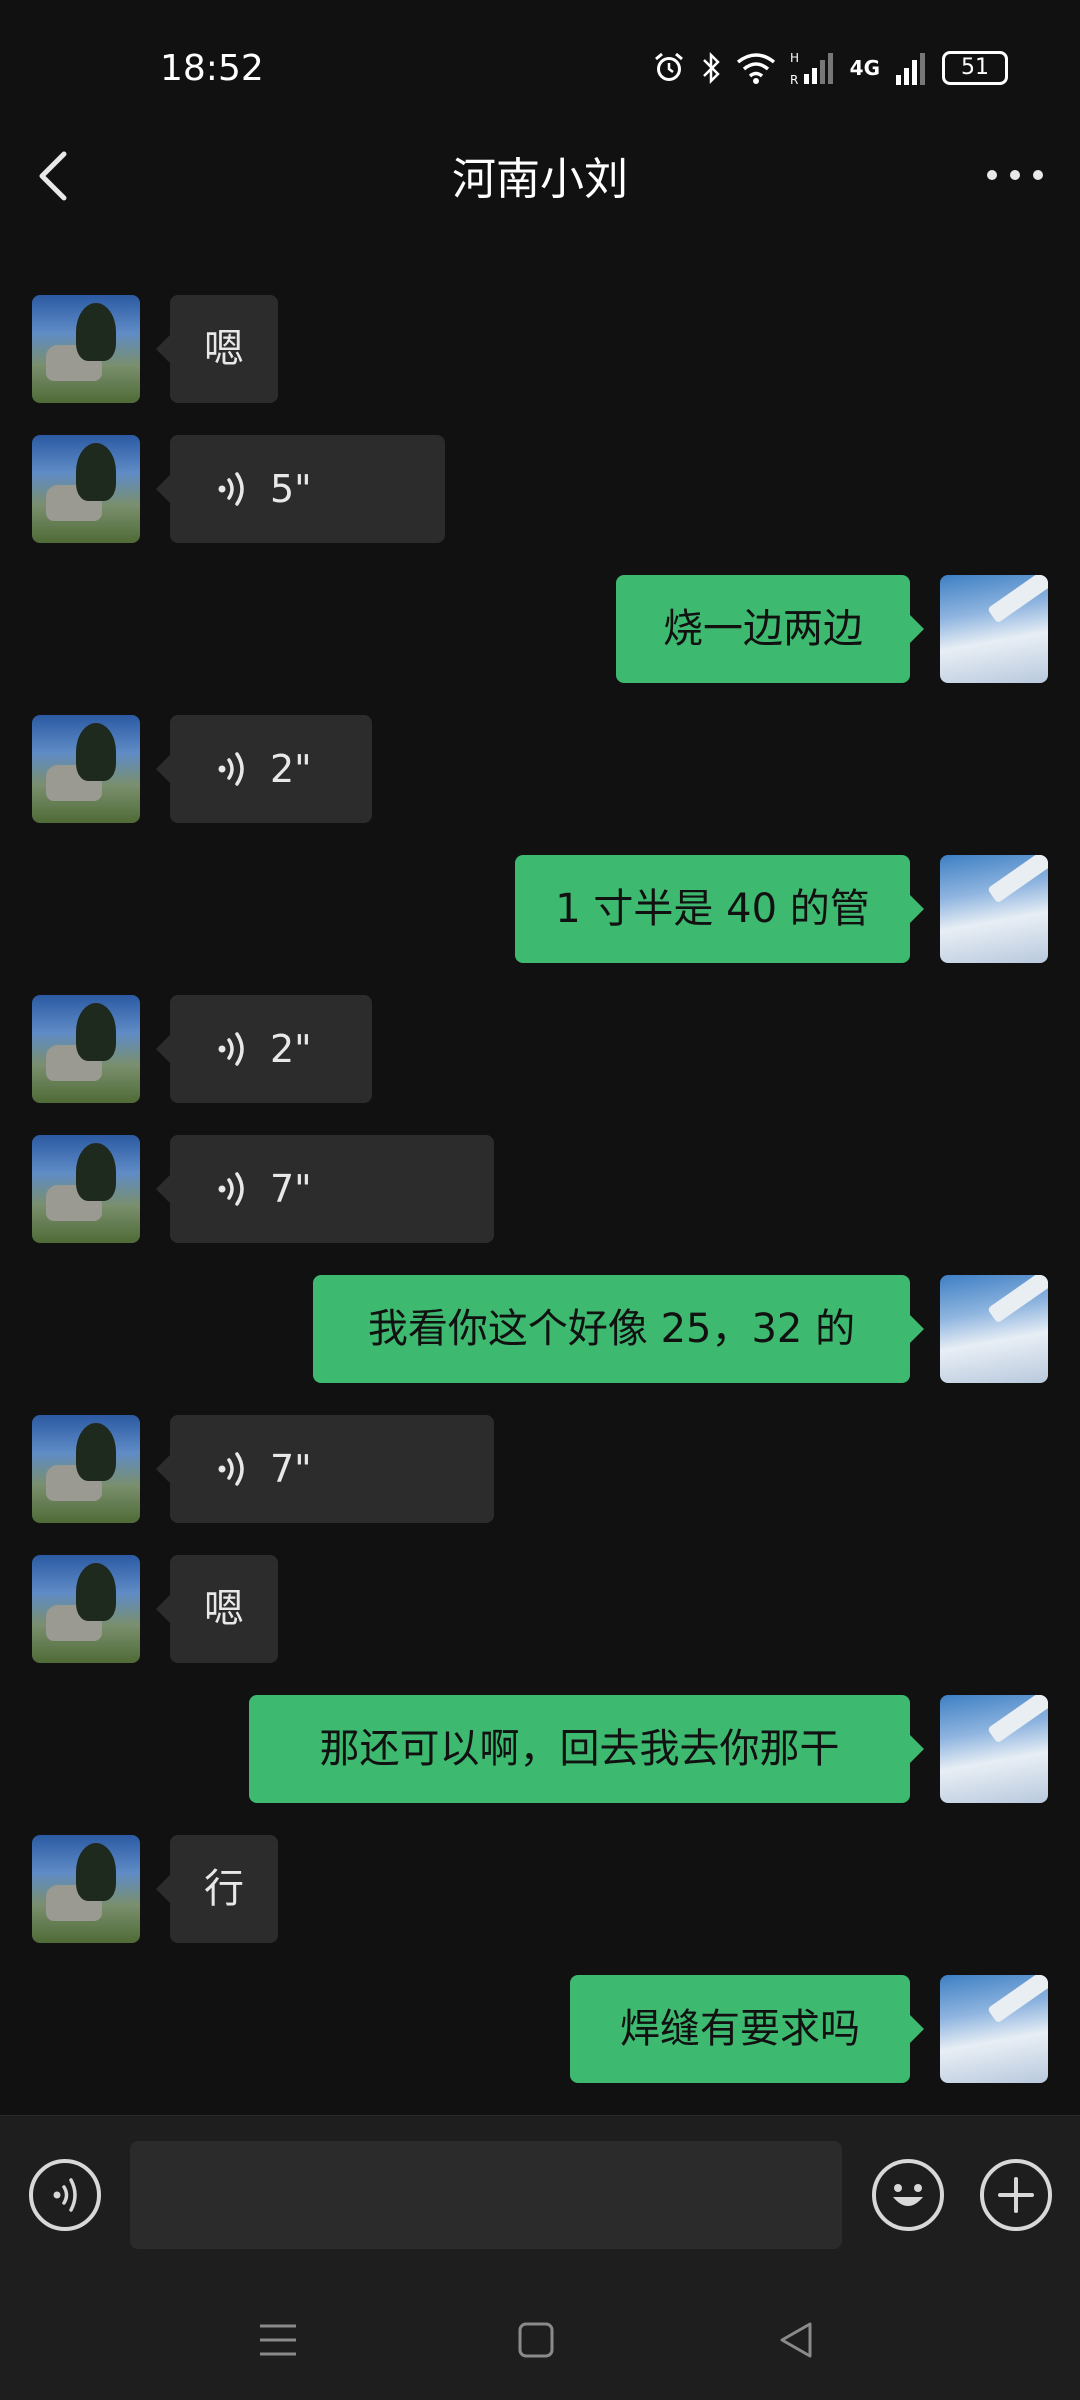 This screenshot has width=1080, height=2400. Describe the element at coordinates (536, 2340) in the screenshot. I see `home-icon` at that location.